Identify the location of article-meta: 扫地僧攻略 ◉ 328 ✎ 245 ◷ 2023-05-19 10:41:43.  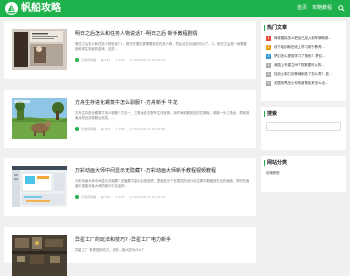
(120, 197).